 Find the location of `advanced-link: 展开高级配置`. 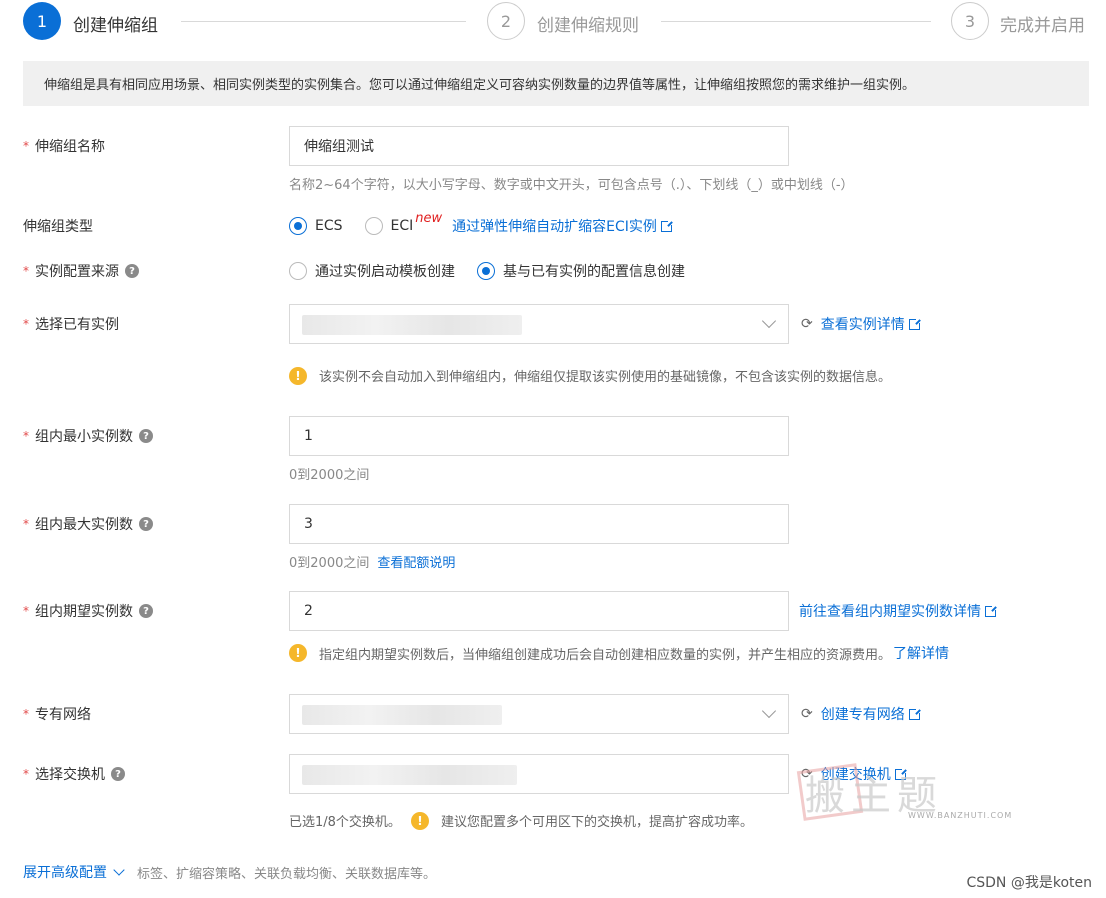

advanced-link: 展开高级配置 is located at coordinates (65, 872).